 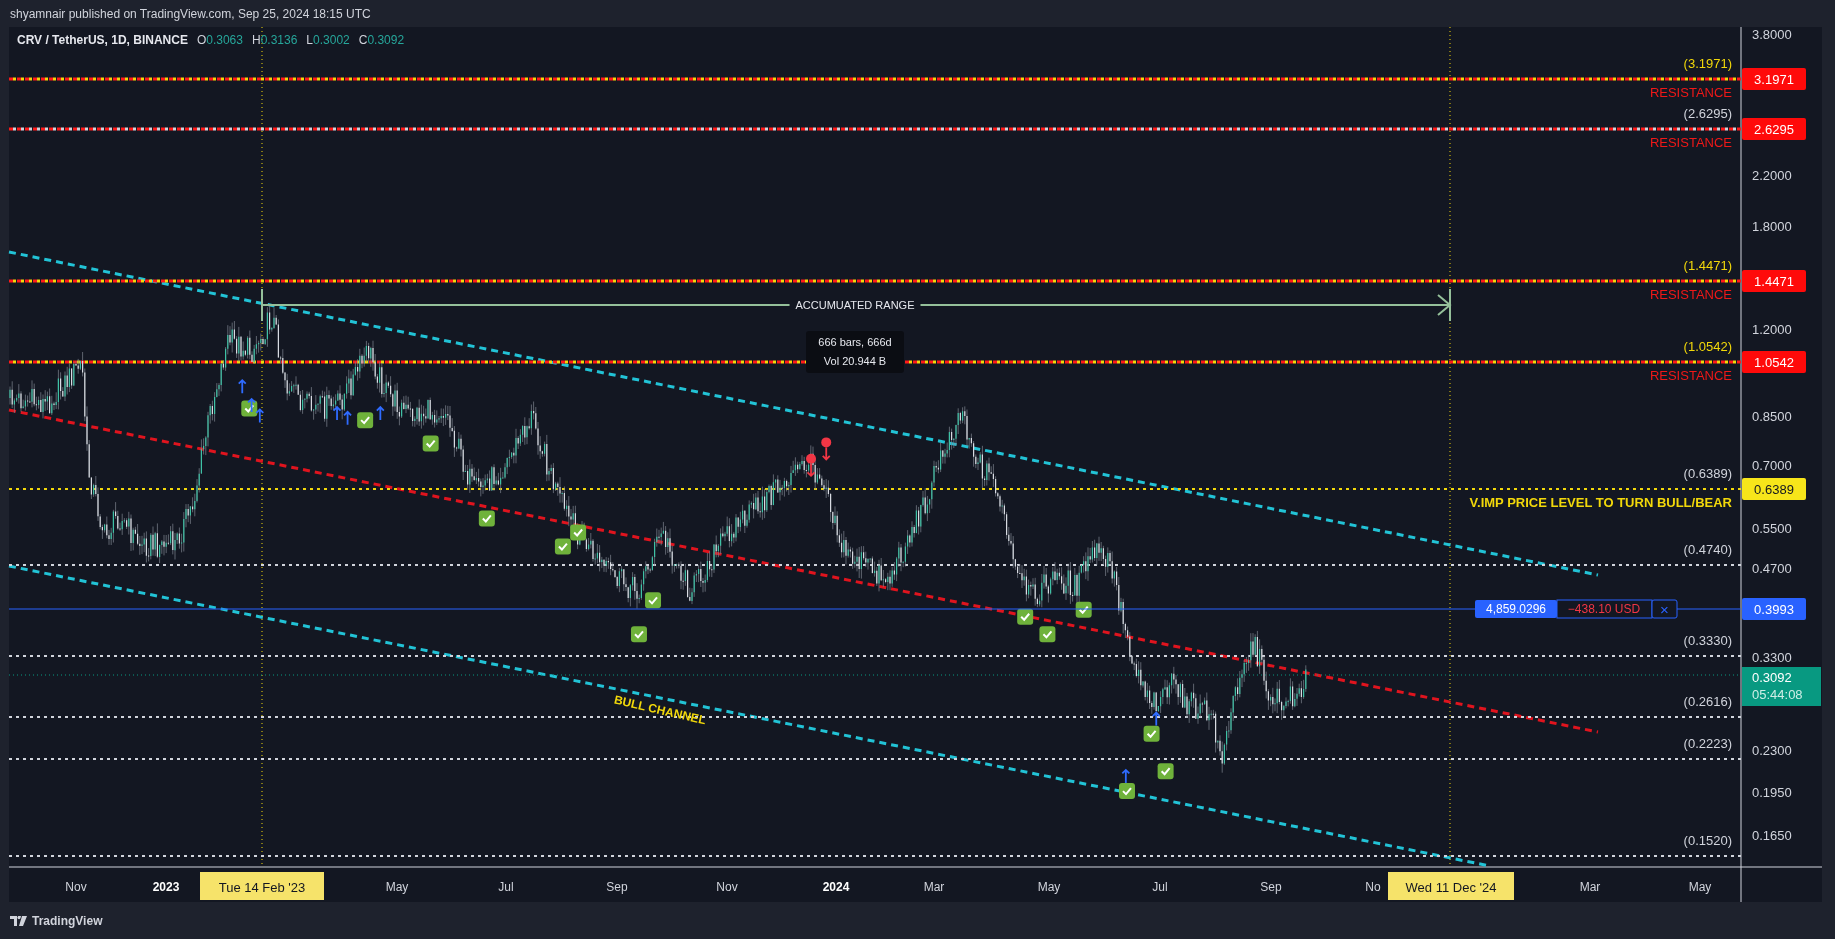 What do you see at coordinates (102, 40) in the screenshot?
I see `symbol-title: CRV / TetherUS, 1D, BINANCE` at bounding box center [102, 40].